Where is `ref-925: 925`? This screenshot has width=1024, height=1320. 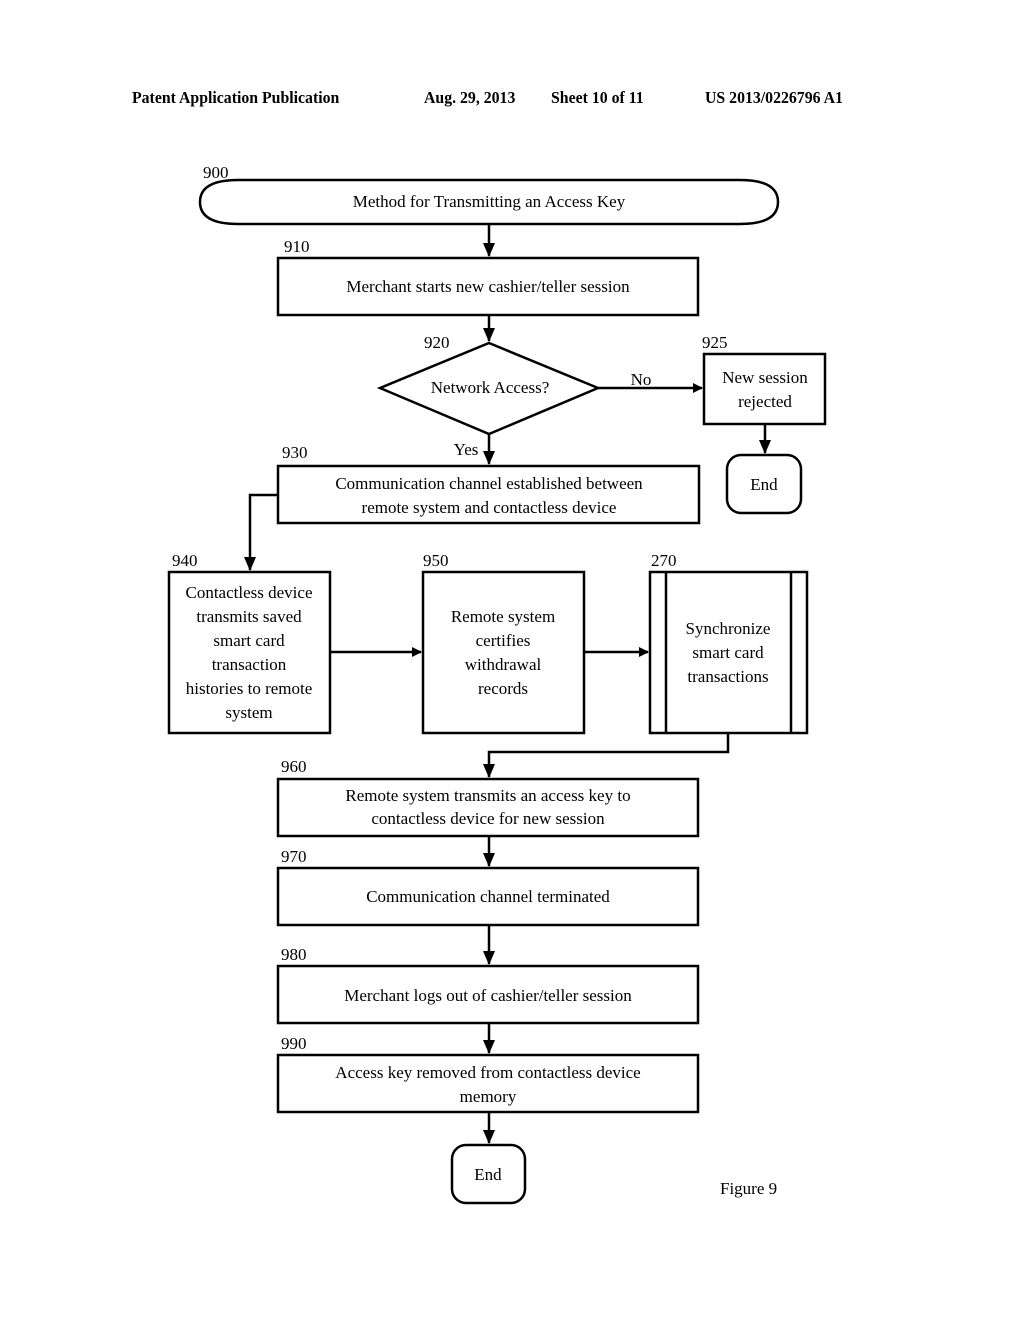
ref-925: 925 is located at coordinates (715, 342).